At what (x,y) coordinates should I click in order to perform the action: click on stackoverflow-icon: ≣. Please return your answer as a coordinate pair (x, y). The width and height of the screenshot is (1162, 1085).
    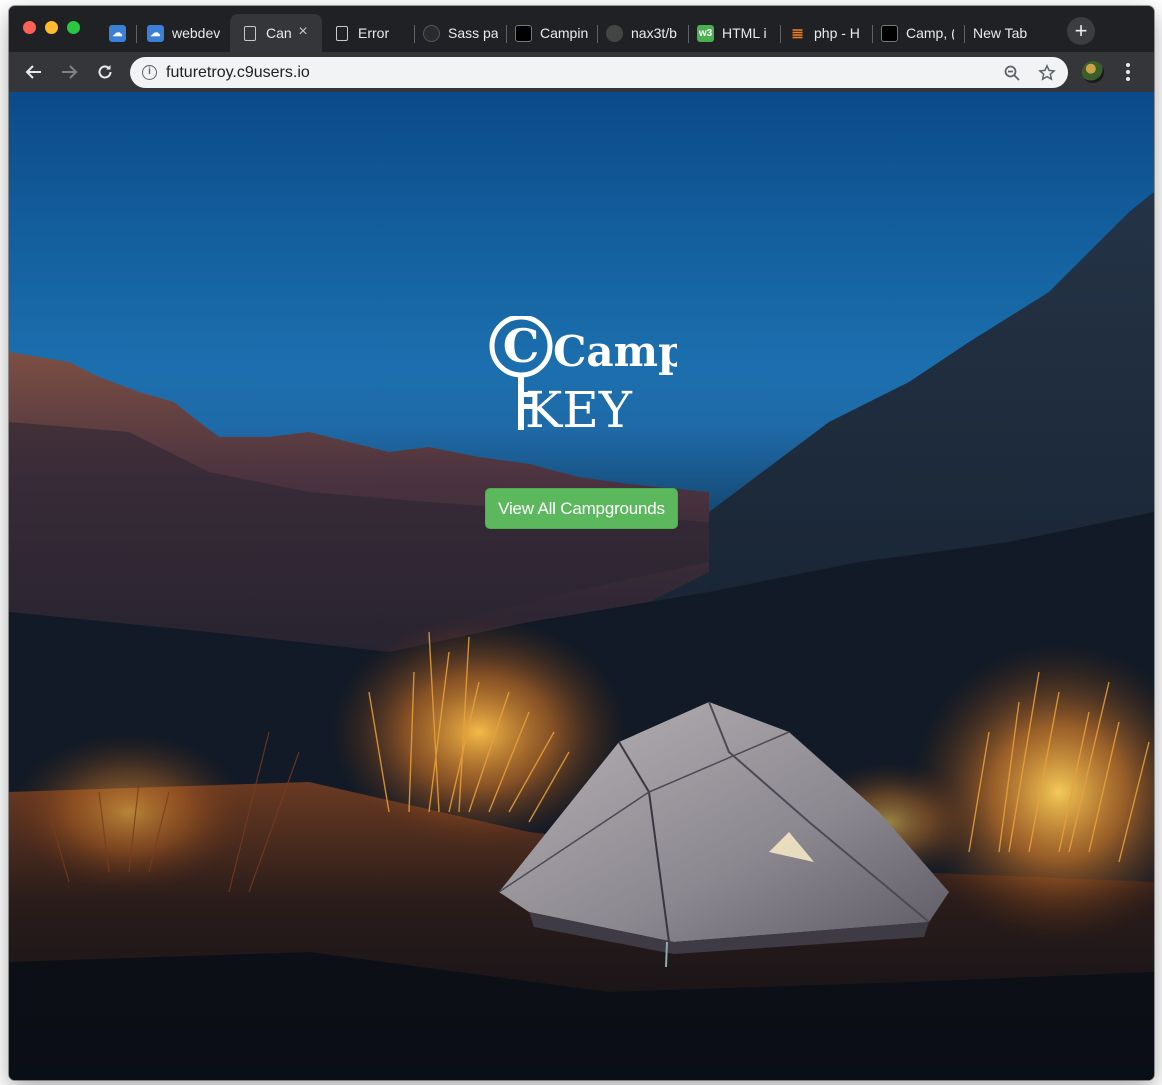
    Looking at the image, I should click on (797, 33).